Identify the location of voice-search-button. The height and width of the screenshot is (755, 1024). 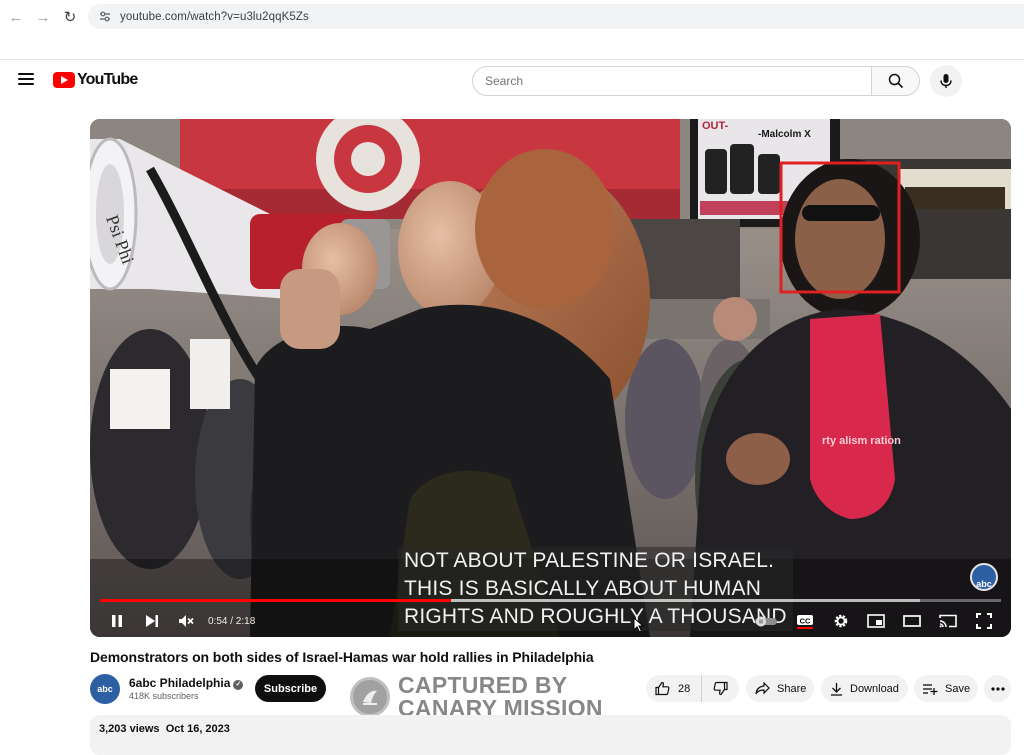
(946, 81).